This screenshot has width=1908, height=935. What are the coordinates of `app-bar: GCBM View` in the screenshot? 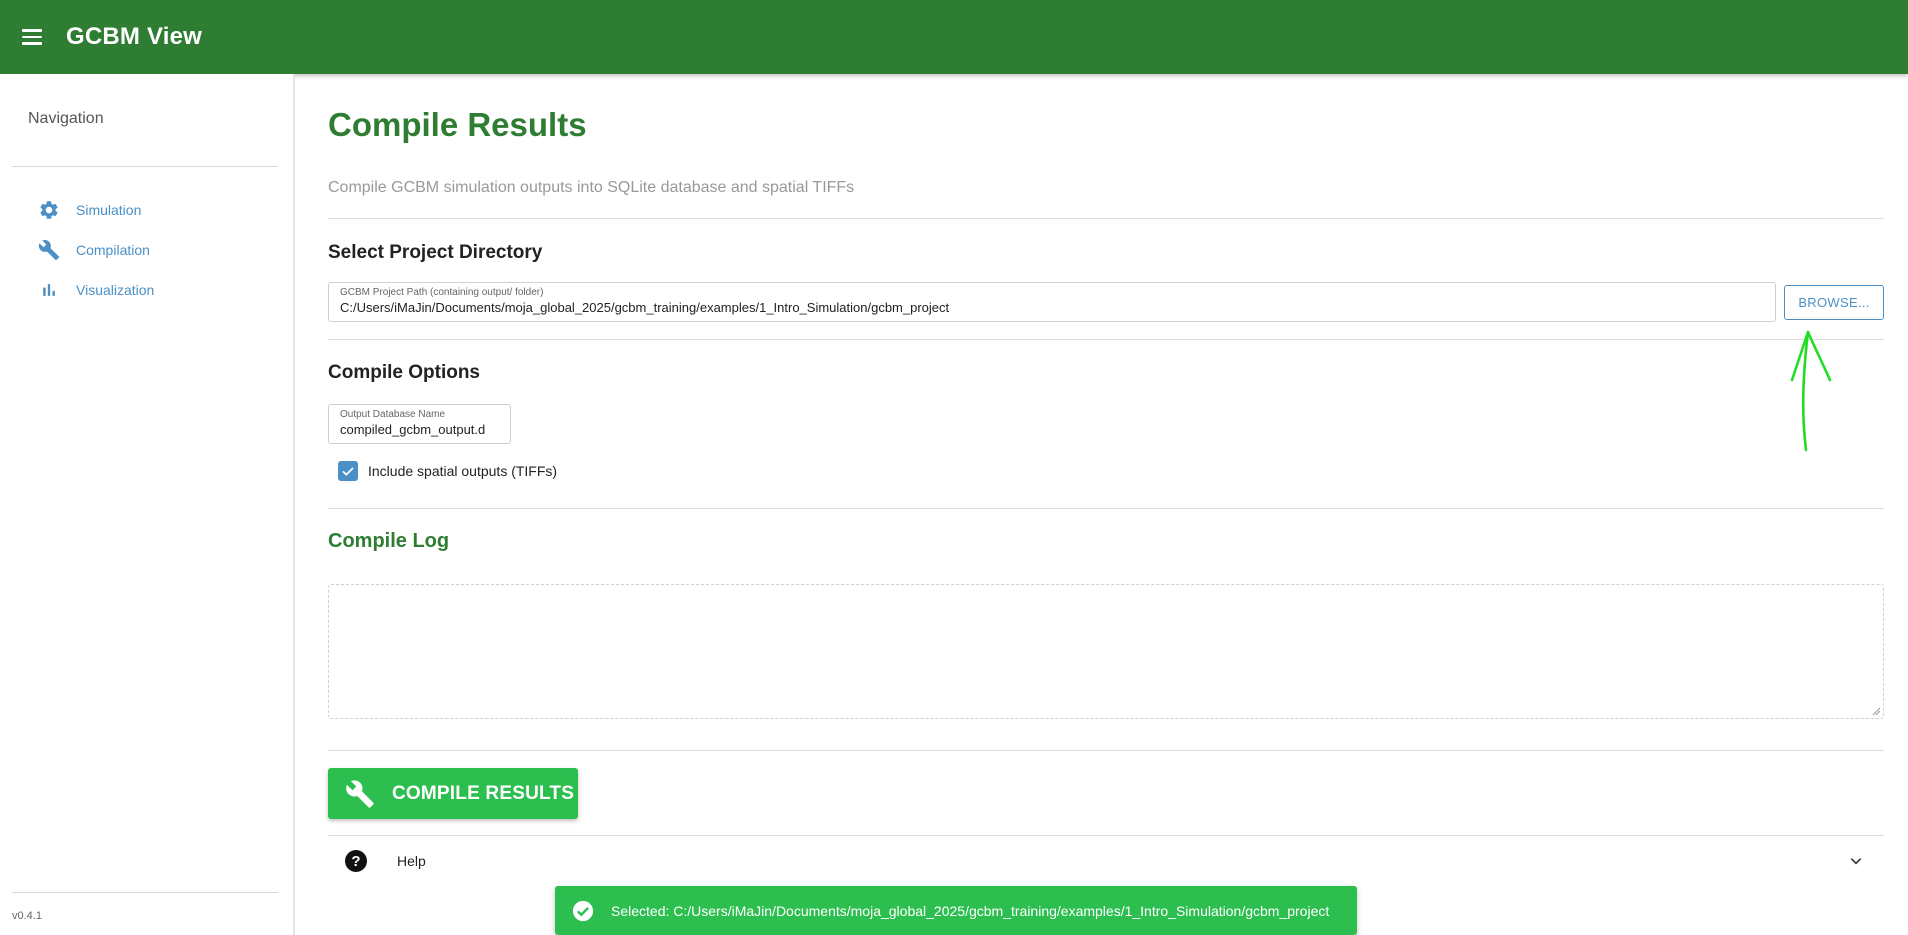 It's located at (954, 37).